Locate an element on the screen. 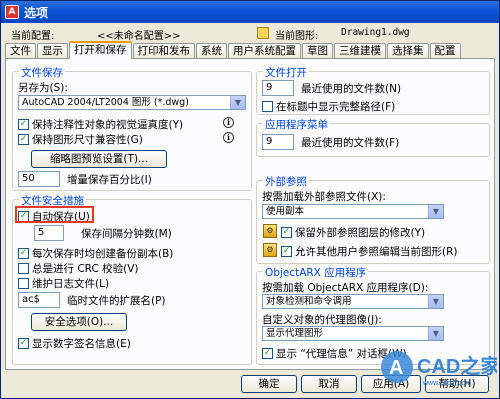 The image size is (500, 399). app-menu-group: 应用程序菜单 9 最近使用的文件数(F) is located at coordinates (373, 137).